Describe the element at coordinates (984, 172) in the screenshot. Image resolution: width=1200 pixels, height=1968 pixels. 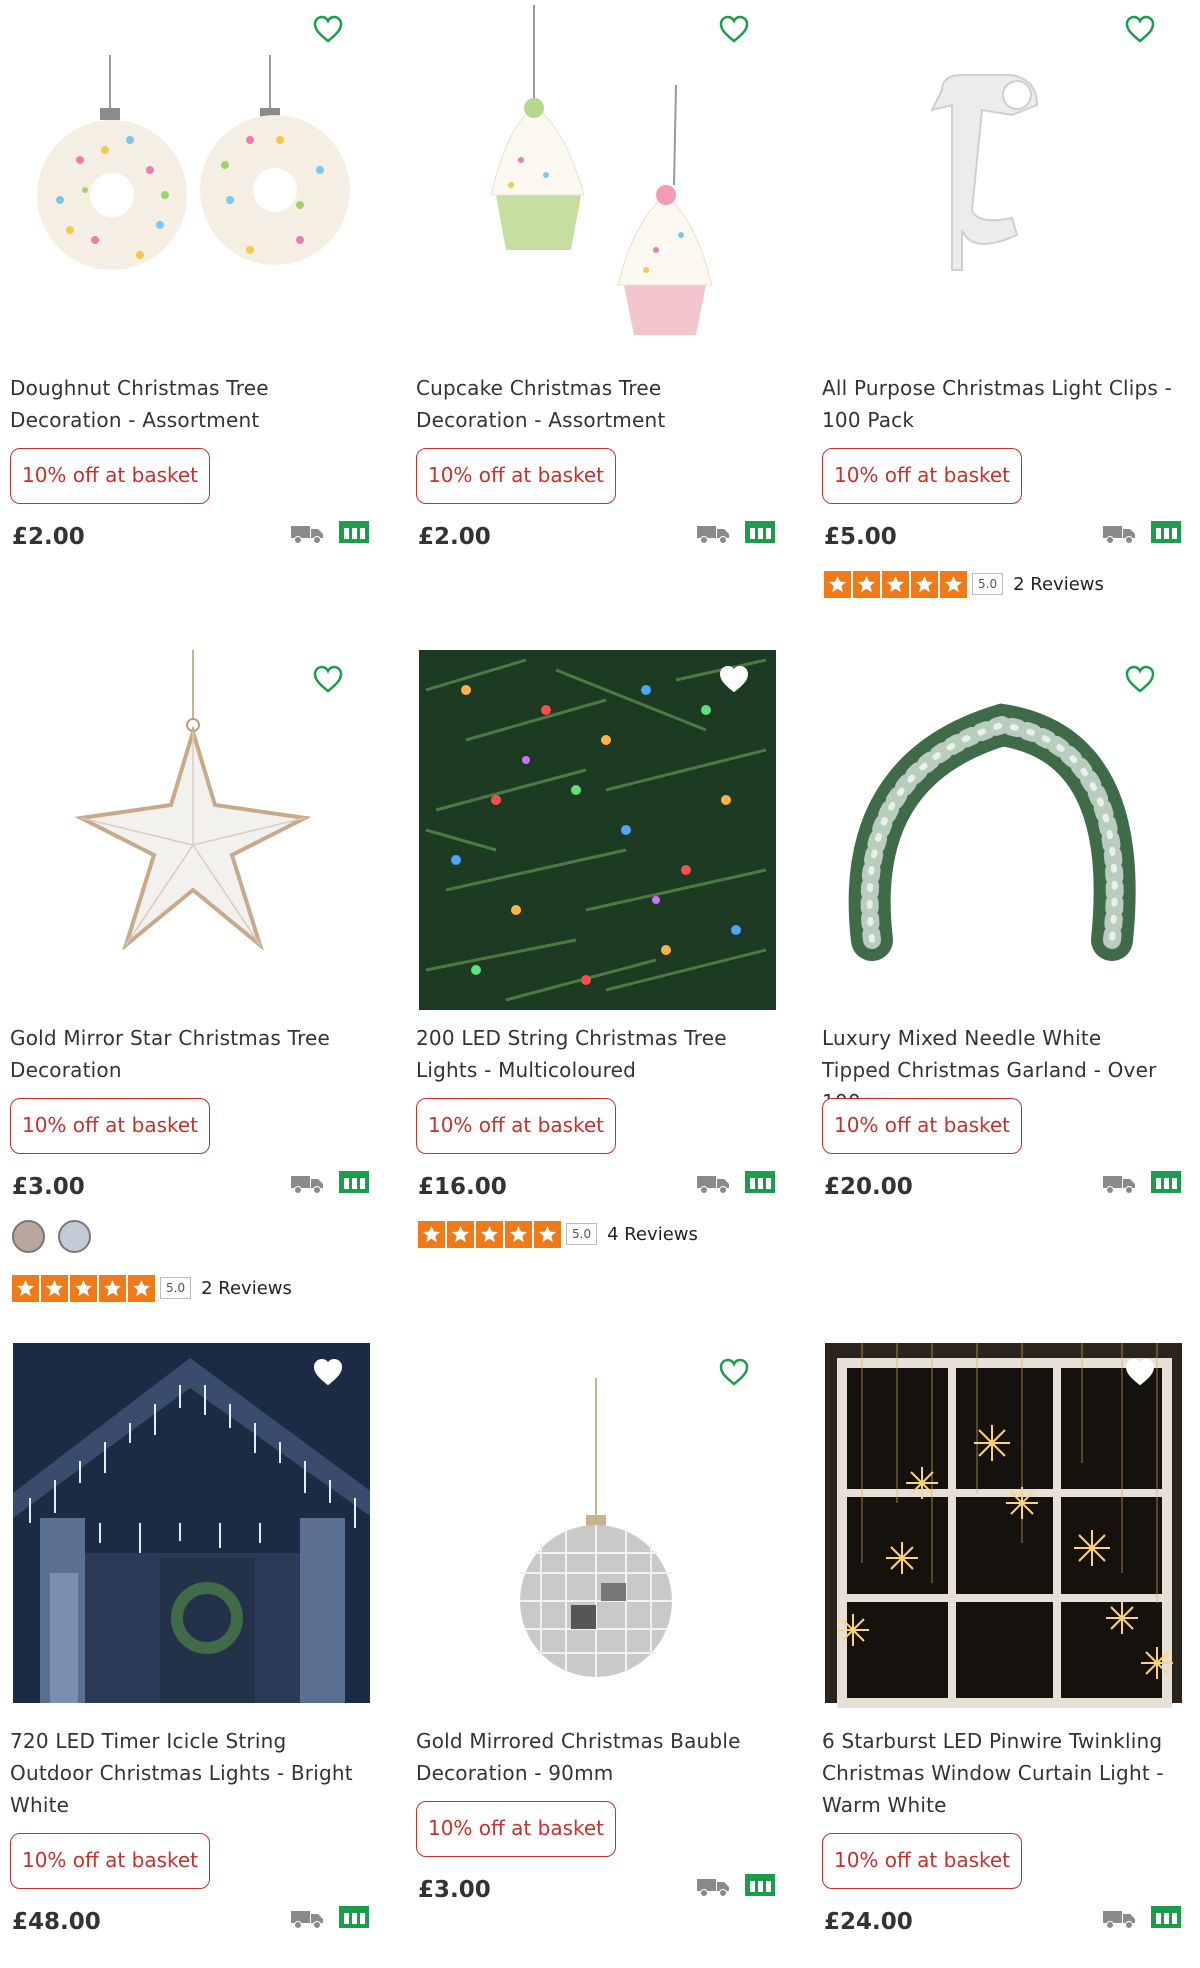
I see `light-clips-image` at that location.